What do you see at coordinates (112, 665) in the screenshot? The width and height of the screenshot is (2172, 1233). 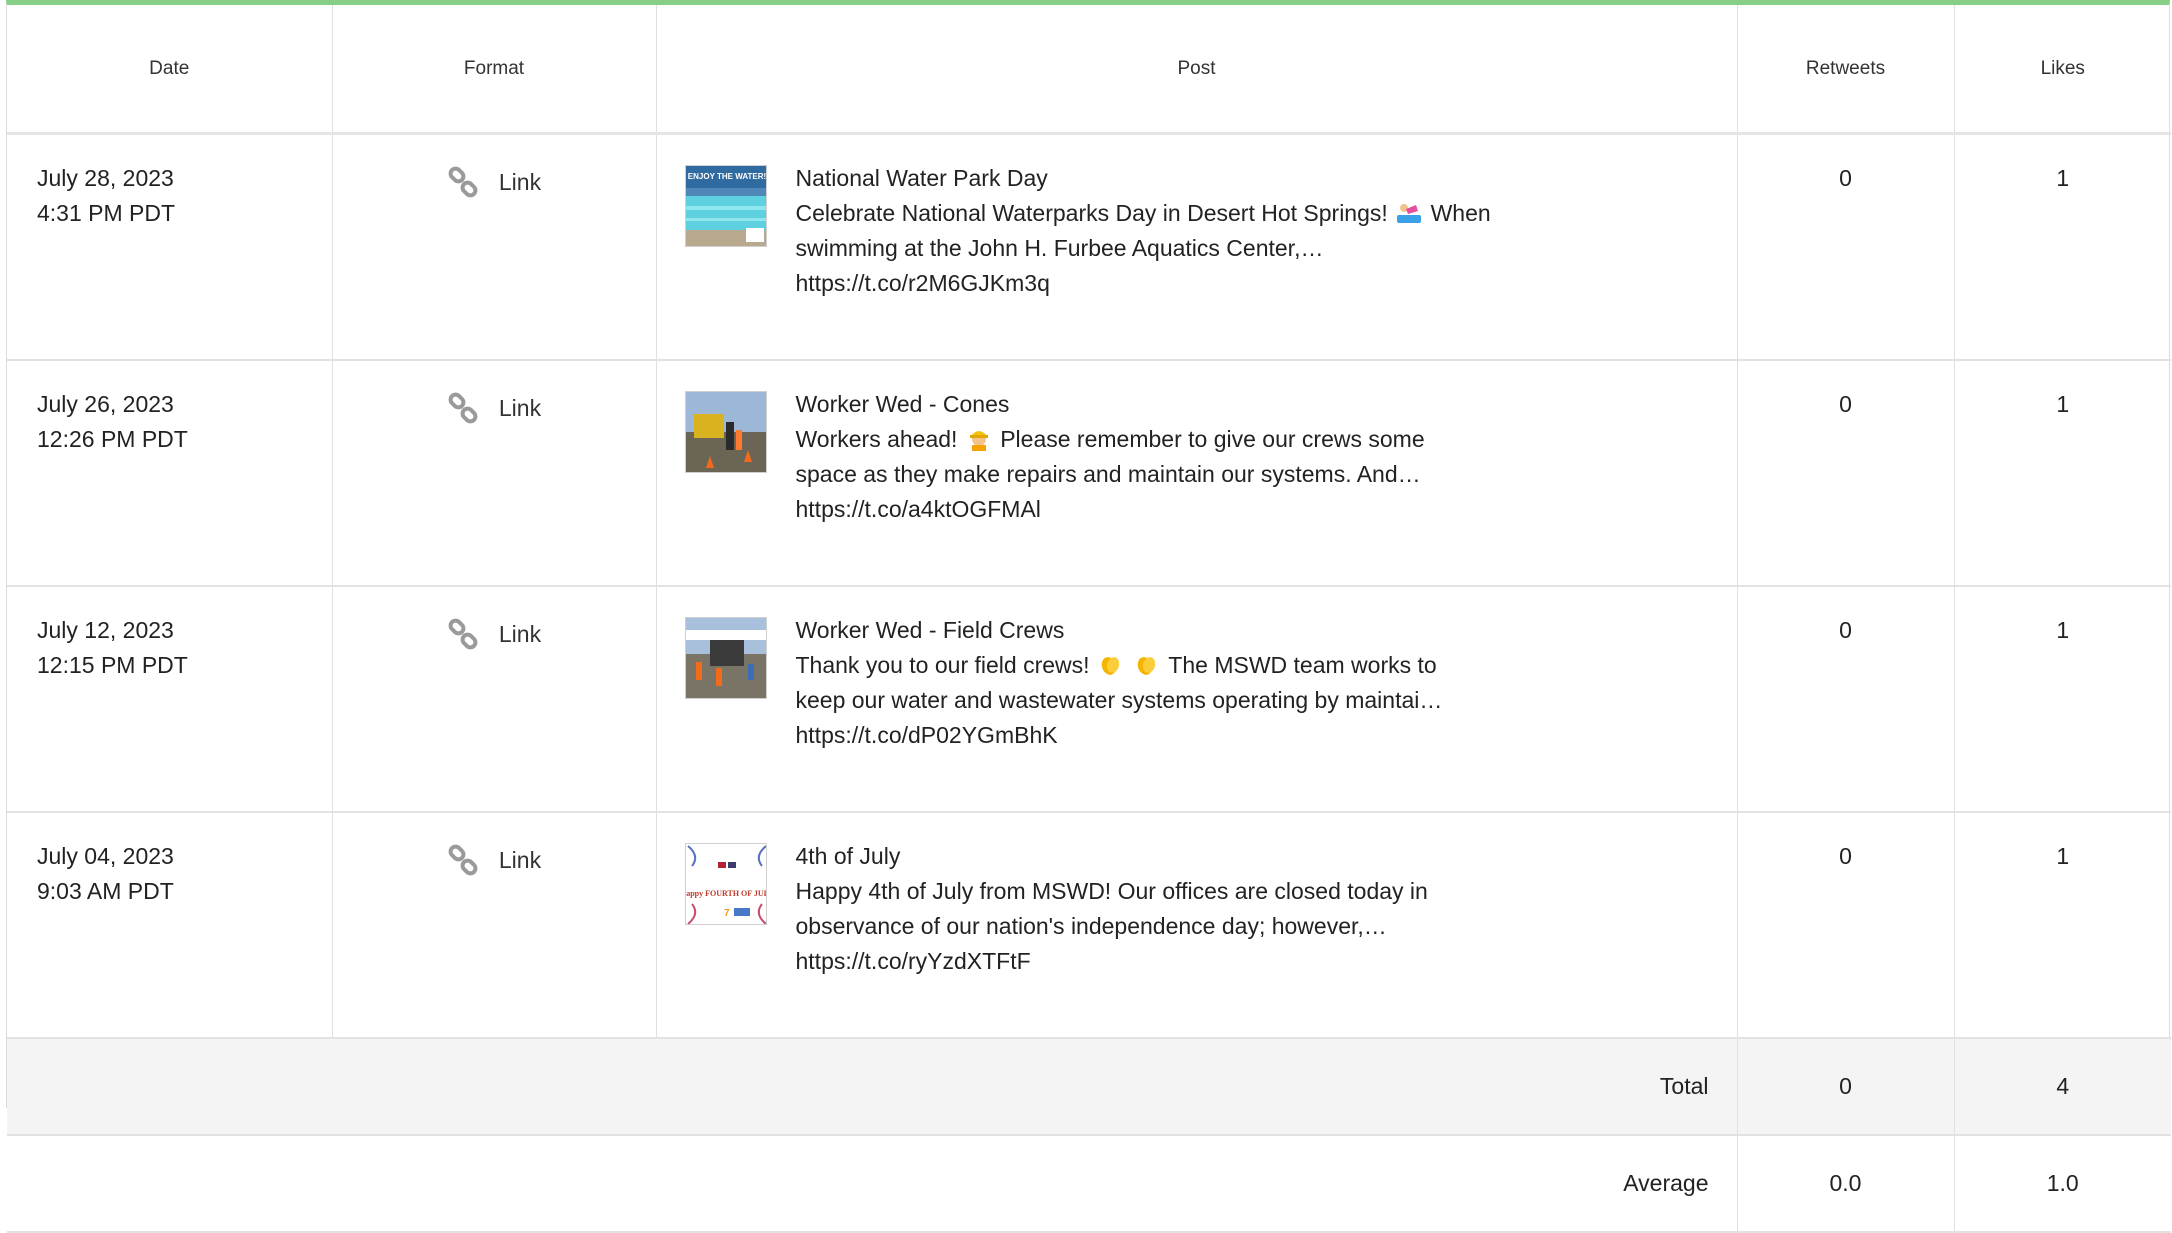 I see `post-time: 12:15 PM PDT` at bounding box center [112, 665].